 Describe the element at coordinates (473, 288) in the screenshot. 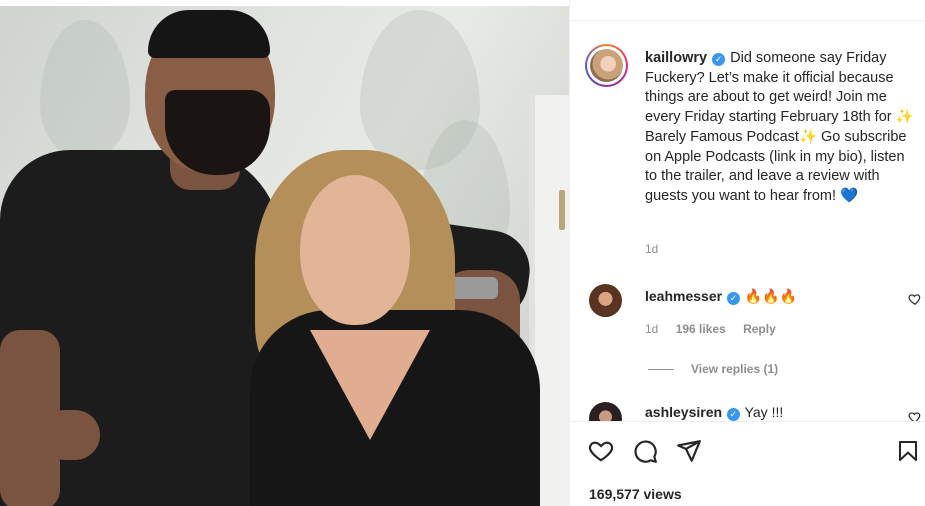

I see `wristwatch` at that location.